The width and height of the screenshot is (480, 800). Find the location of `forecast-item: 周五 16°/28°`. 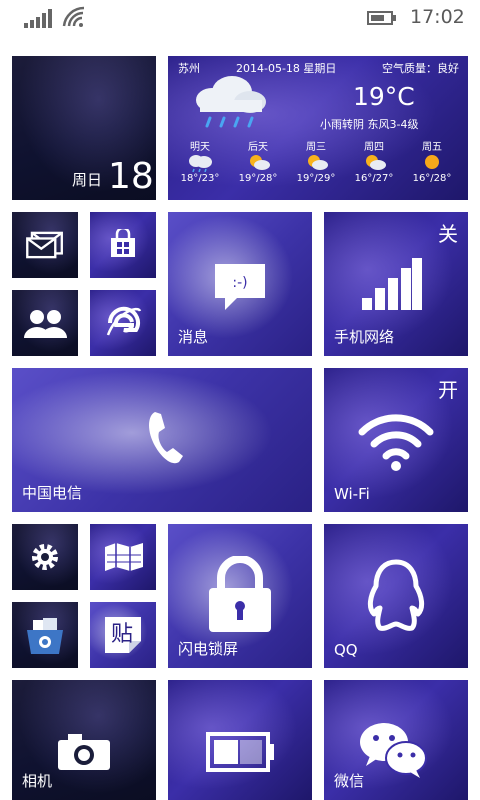

forecast-item: 周五 16°/28° is located at coordinates (432, 163).